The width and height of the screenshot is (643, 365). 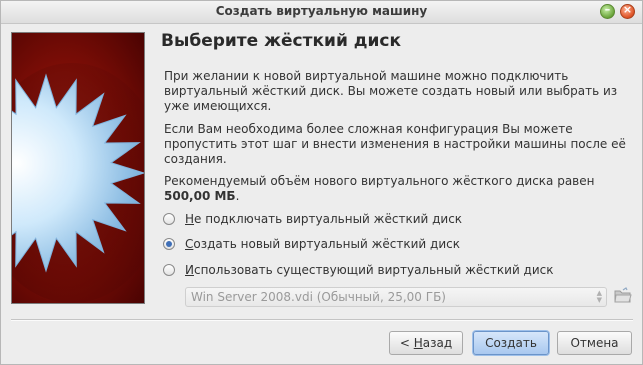 What do you see at coordinates (322, 320) in the screenshot?
I see `button-separator` at bounding box center [322, 320].